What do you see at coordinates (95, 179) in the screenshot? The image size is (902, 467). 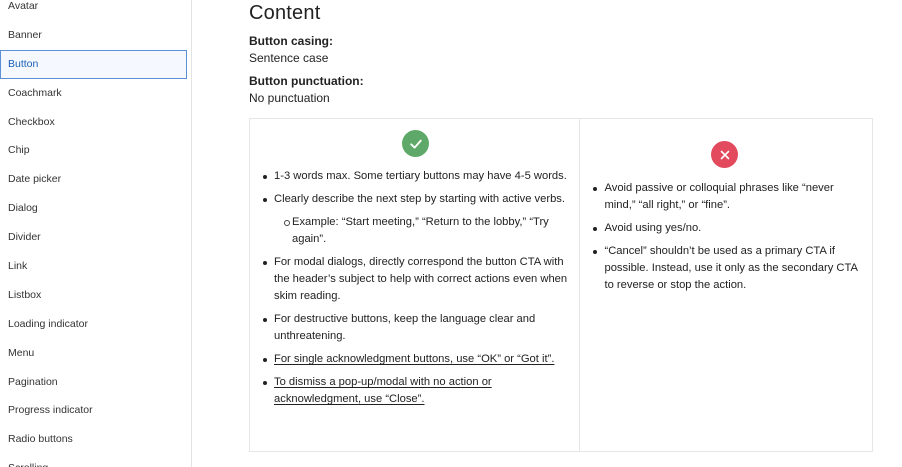 I see `sidebar-item-date-picker: Date picker` at bounding box center [95, 179].